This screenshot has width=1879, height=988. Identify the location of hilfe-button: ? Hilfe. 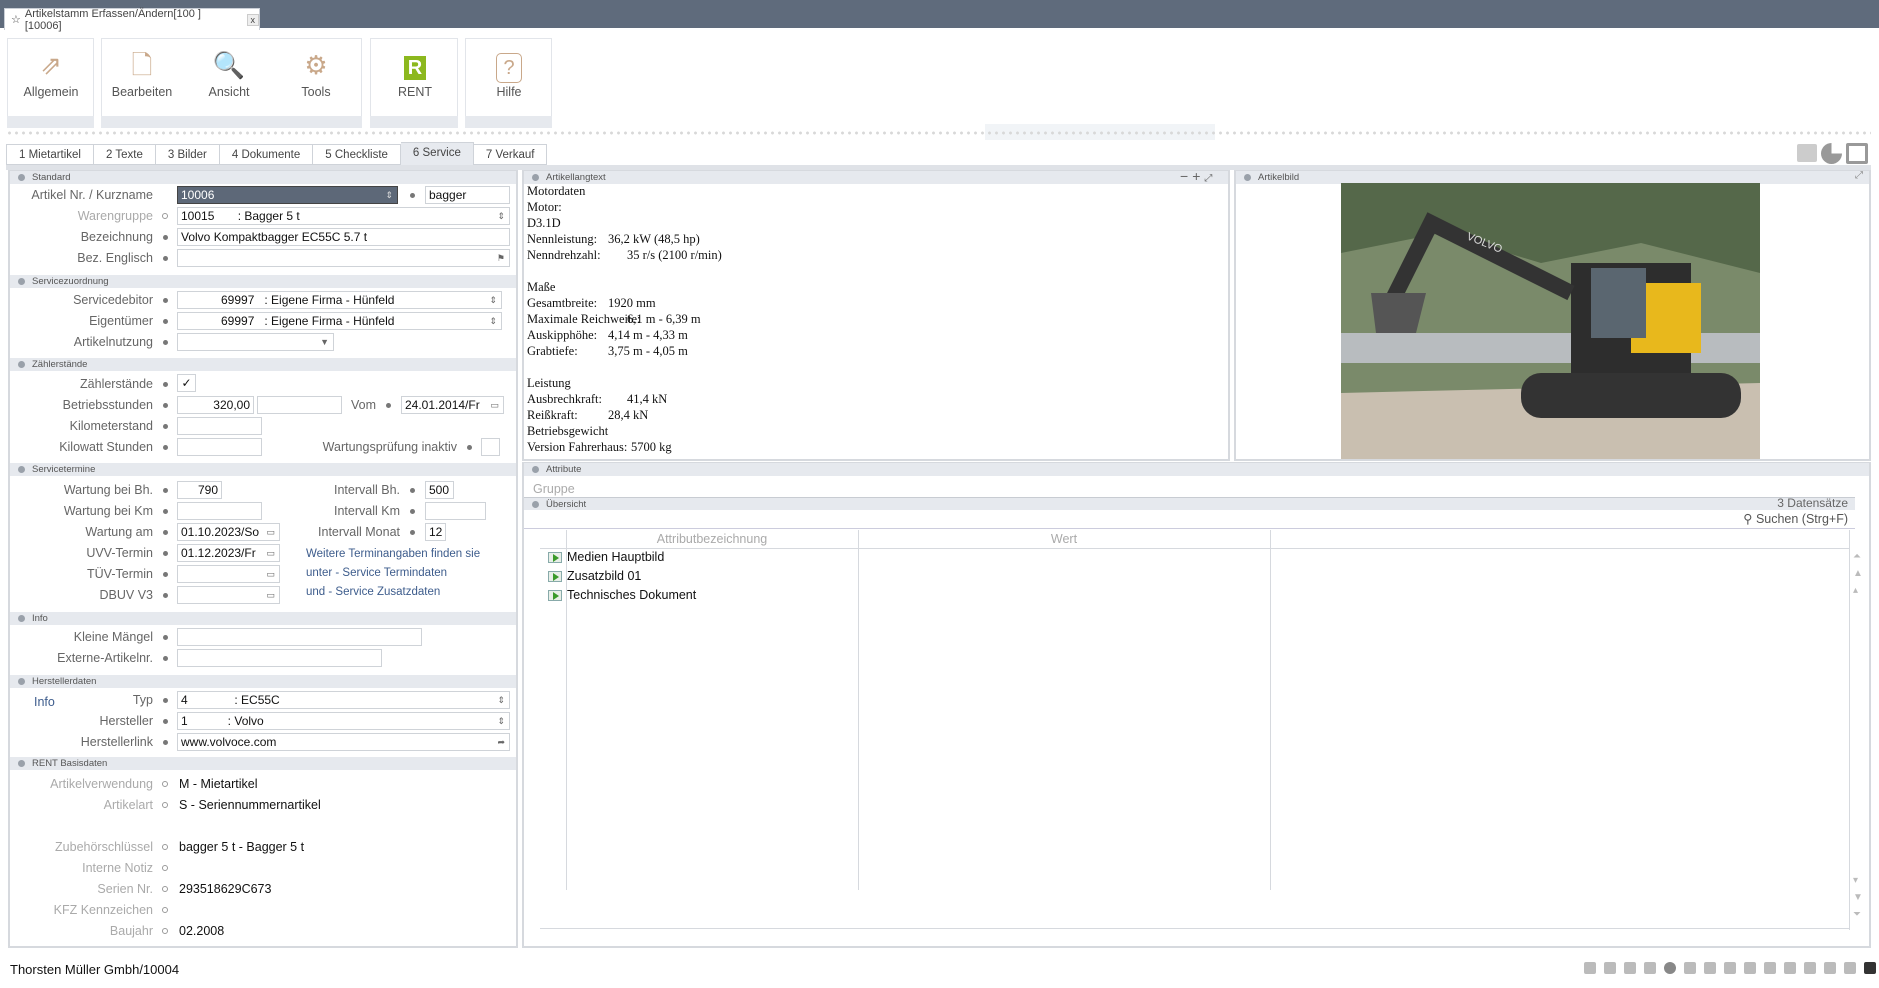
(509, 74).